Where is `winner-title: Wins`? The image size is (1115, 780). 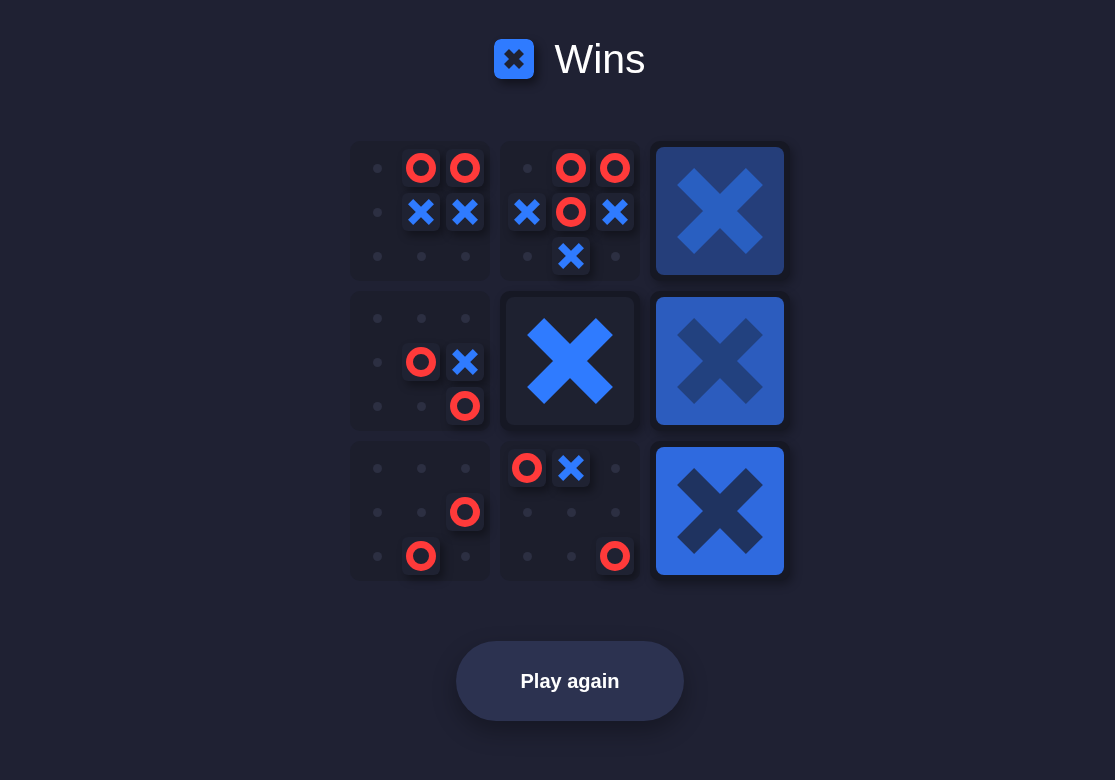 winner-title: Wins is located at coordinates (600, 59).